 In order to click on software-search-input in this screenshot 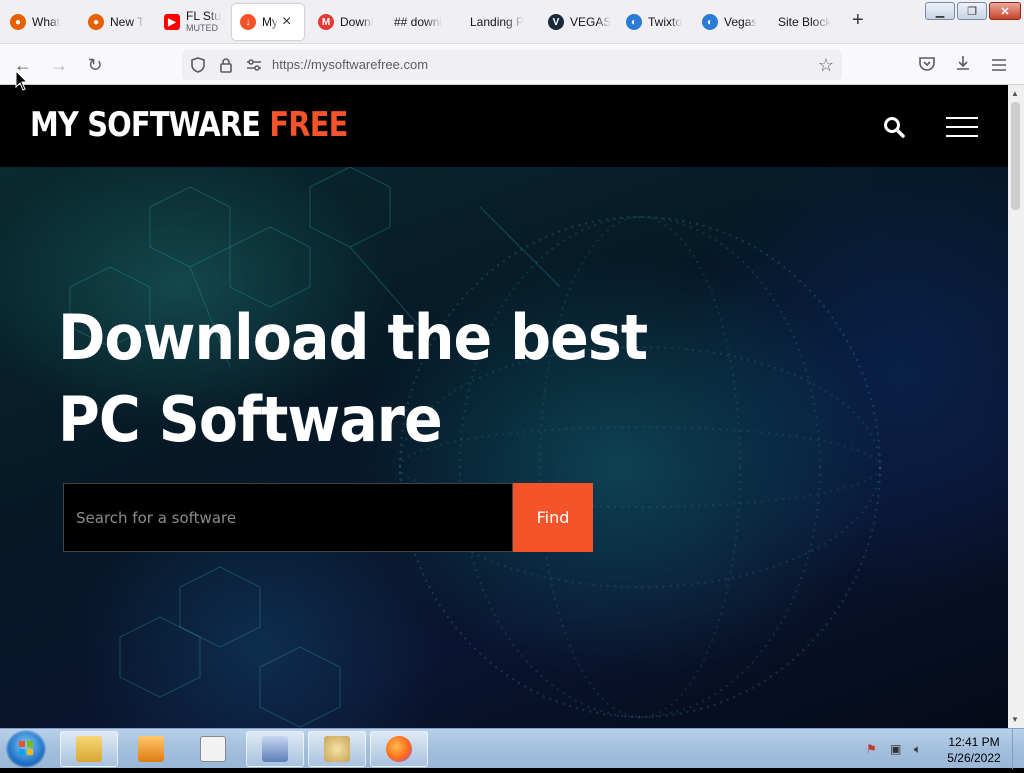, I will do `click(288, 517)`.